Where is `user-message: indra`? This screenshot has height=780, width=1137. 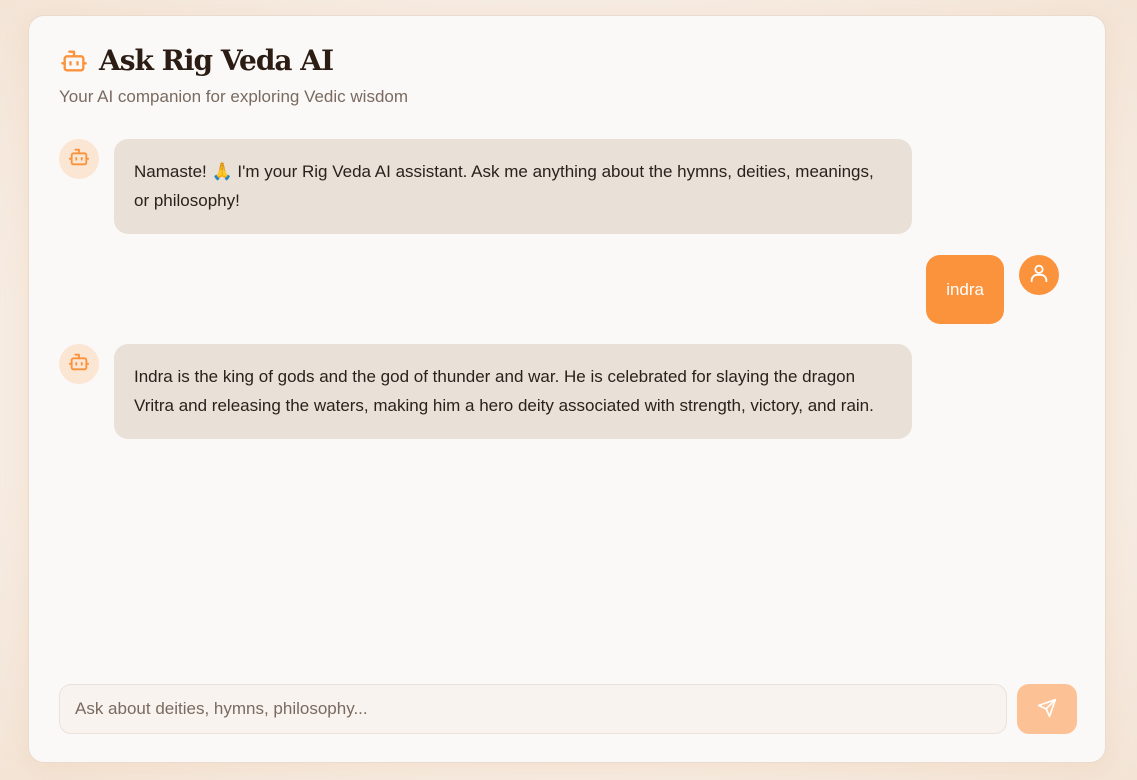
user-message: indra is located at coordinates (992, 289).